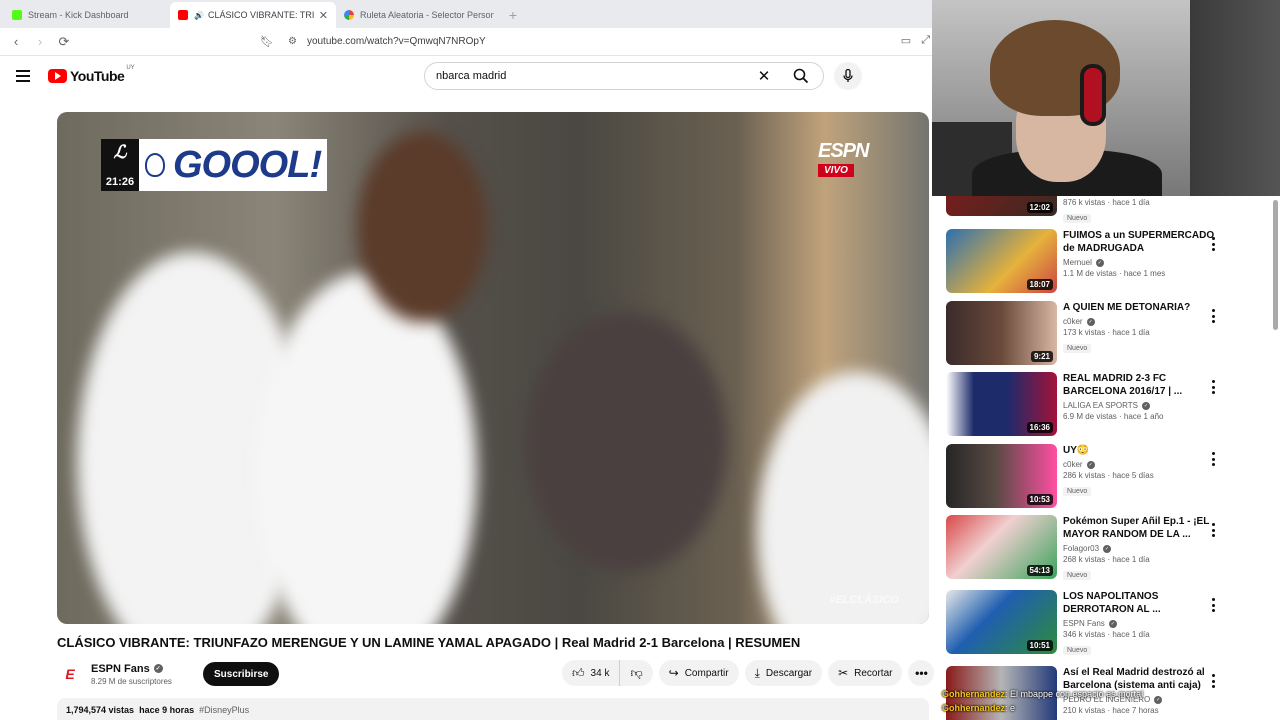 This screenshot has width=1280, height=720. Describe the element at coordinates (1143, 405) in the screenshot. I see `recommendation-channel: LALIGA EA SPORTS ✓` at that location.